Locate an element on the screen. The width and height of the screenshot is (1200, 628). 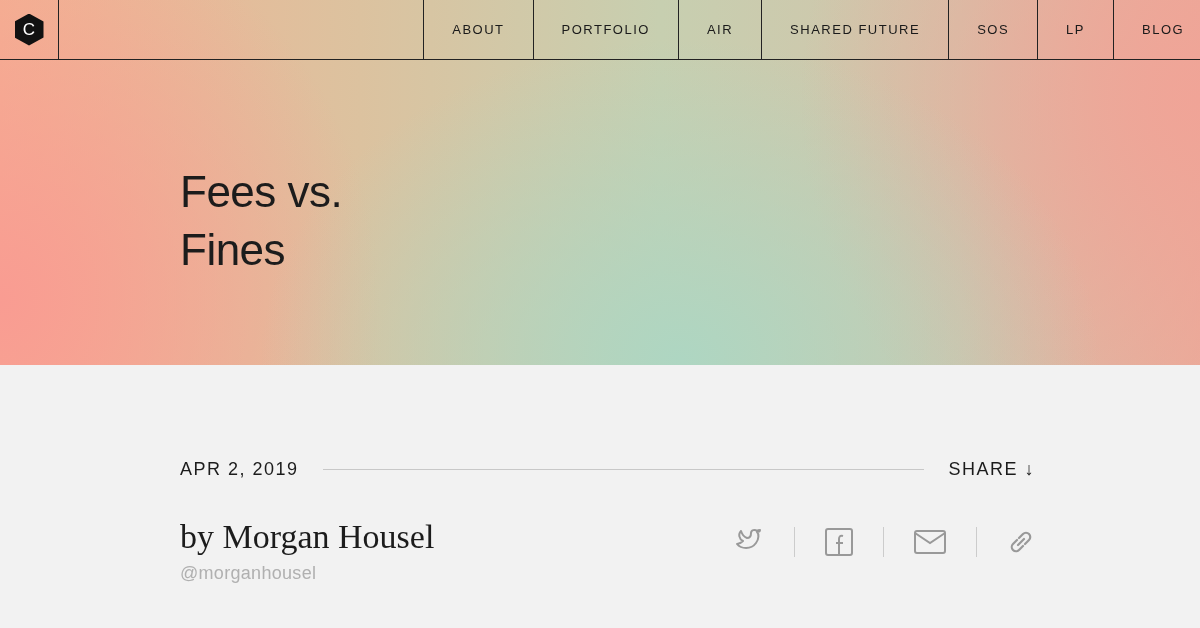
author-handle: @morganhousel is located at coordinates (249, 573).